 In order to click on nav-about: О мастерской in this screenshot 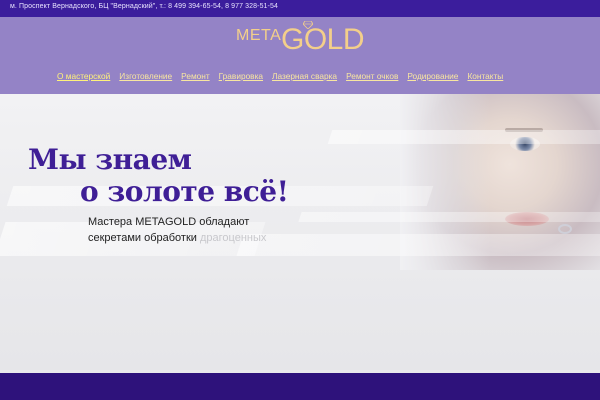, I will do `click(83, 78)`.